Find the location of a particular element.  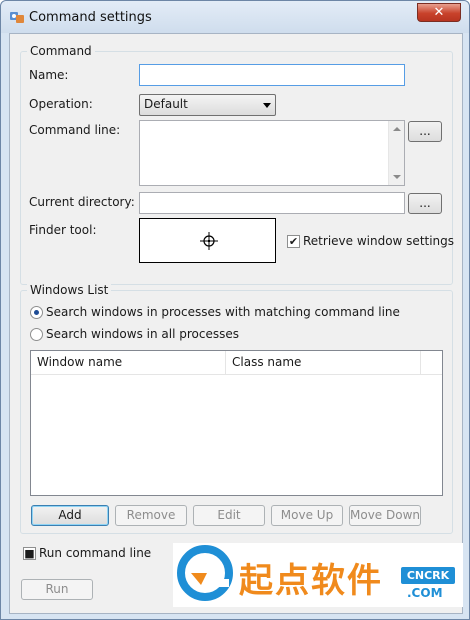

watermark-banner: 起点软件 CNCRK .COM is located at coordinates (318, 575).